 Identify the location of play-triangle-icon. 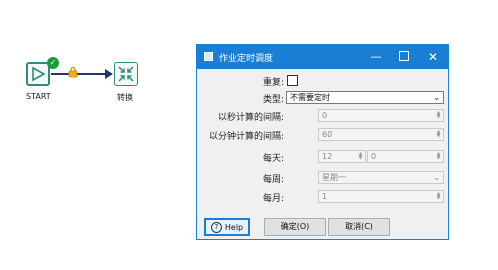
(39, 74).